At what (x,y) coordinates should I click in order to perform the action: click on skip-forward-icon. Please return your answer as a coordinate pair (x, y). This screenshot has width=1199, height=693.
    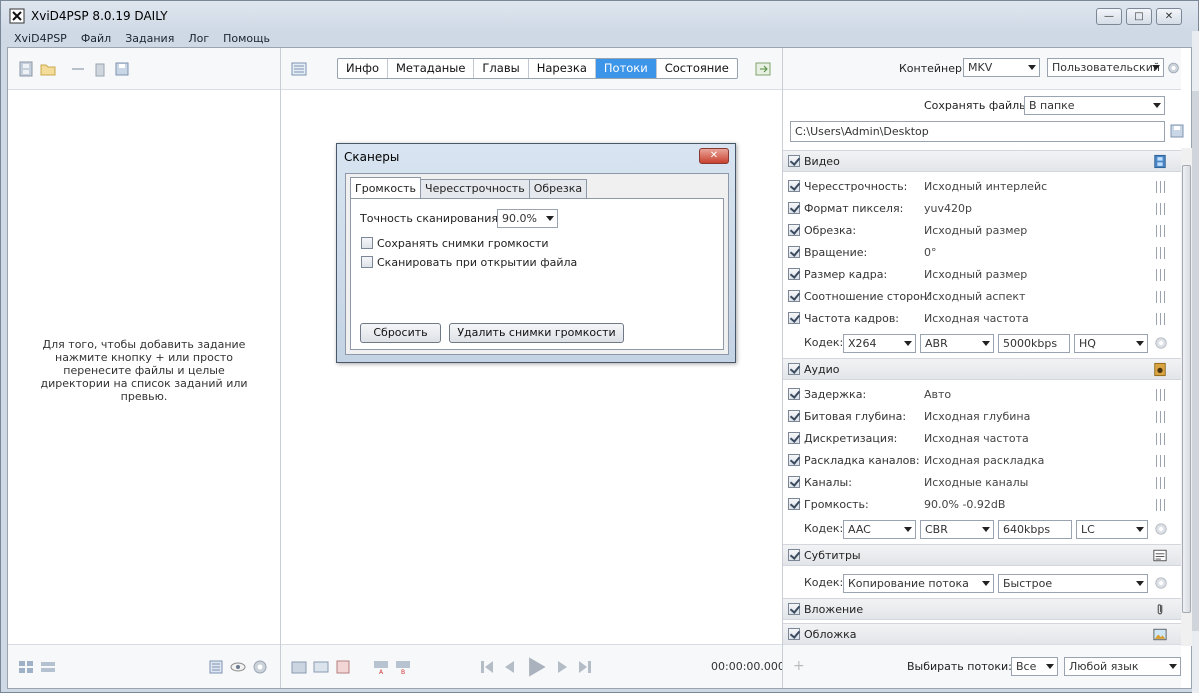
    Looking at the image, I should click on (585, 667).